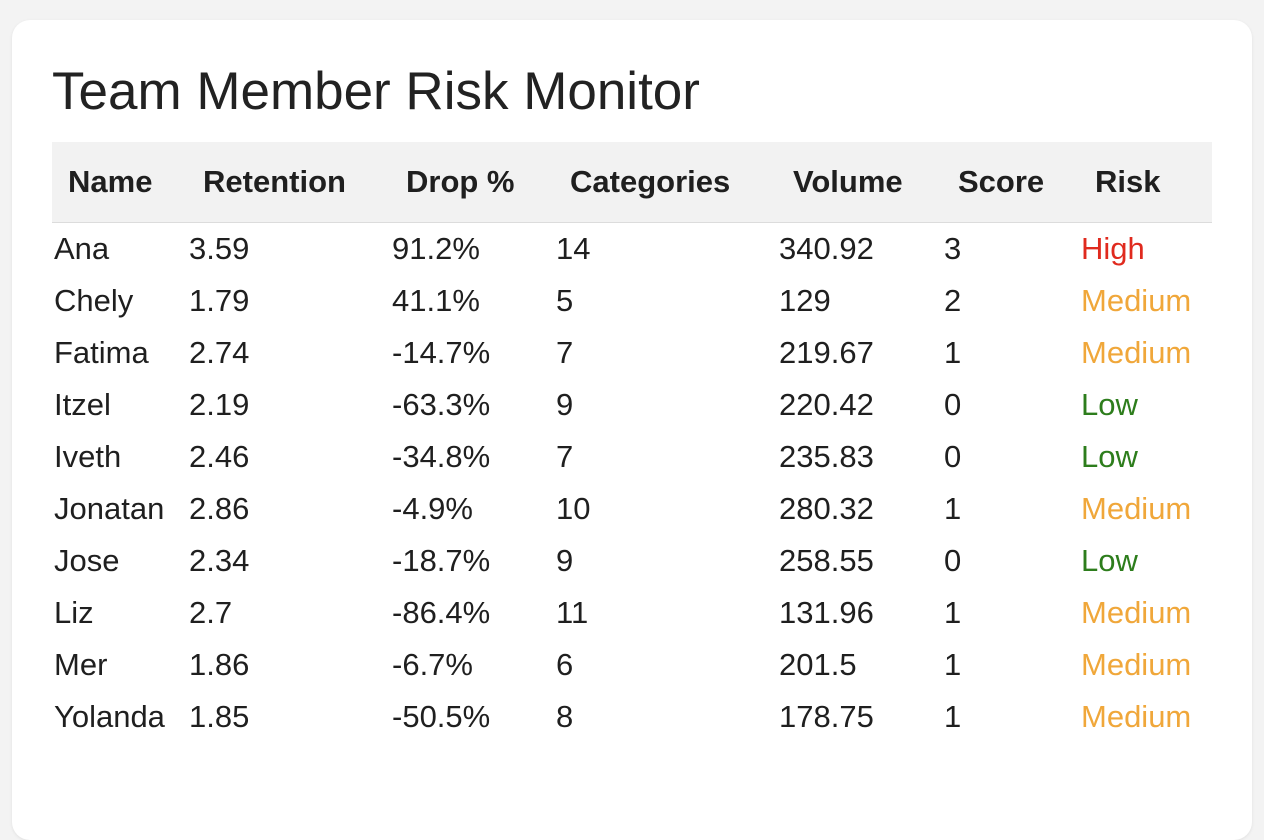 This screenshot has width=1264, height=840. What do you see at coordinates (665, 182) in the screenshot?
I see `column-header-categories: Categories` at bounding box center [665, 182].